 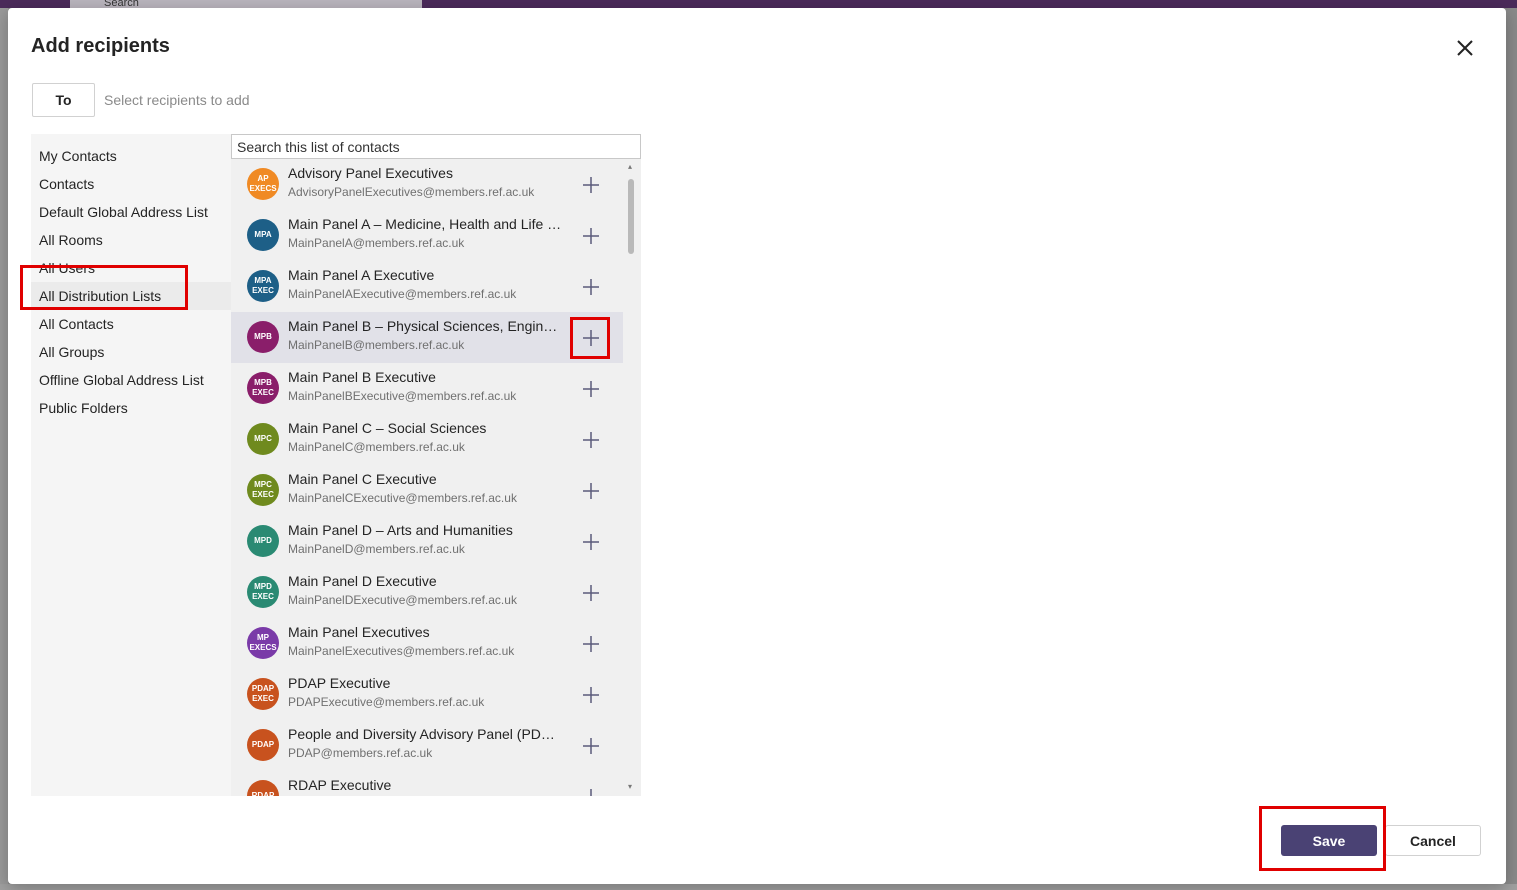 I want to click on contact-email: MainPanelA@members.ref.ac.uk, so click(x=376, y=243).